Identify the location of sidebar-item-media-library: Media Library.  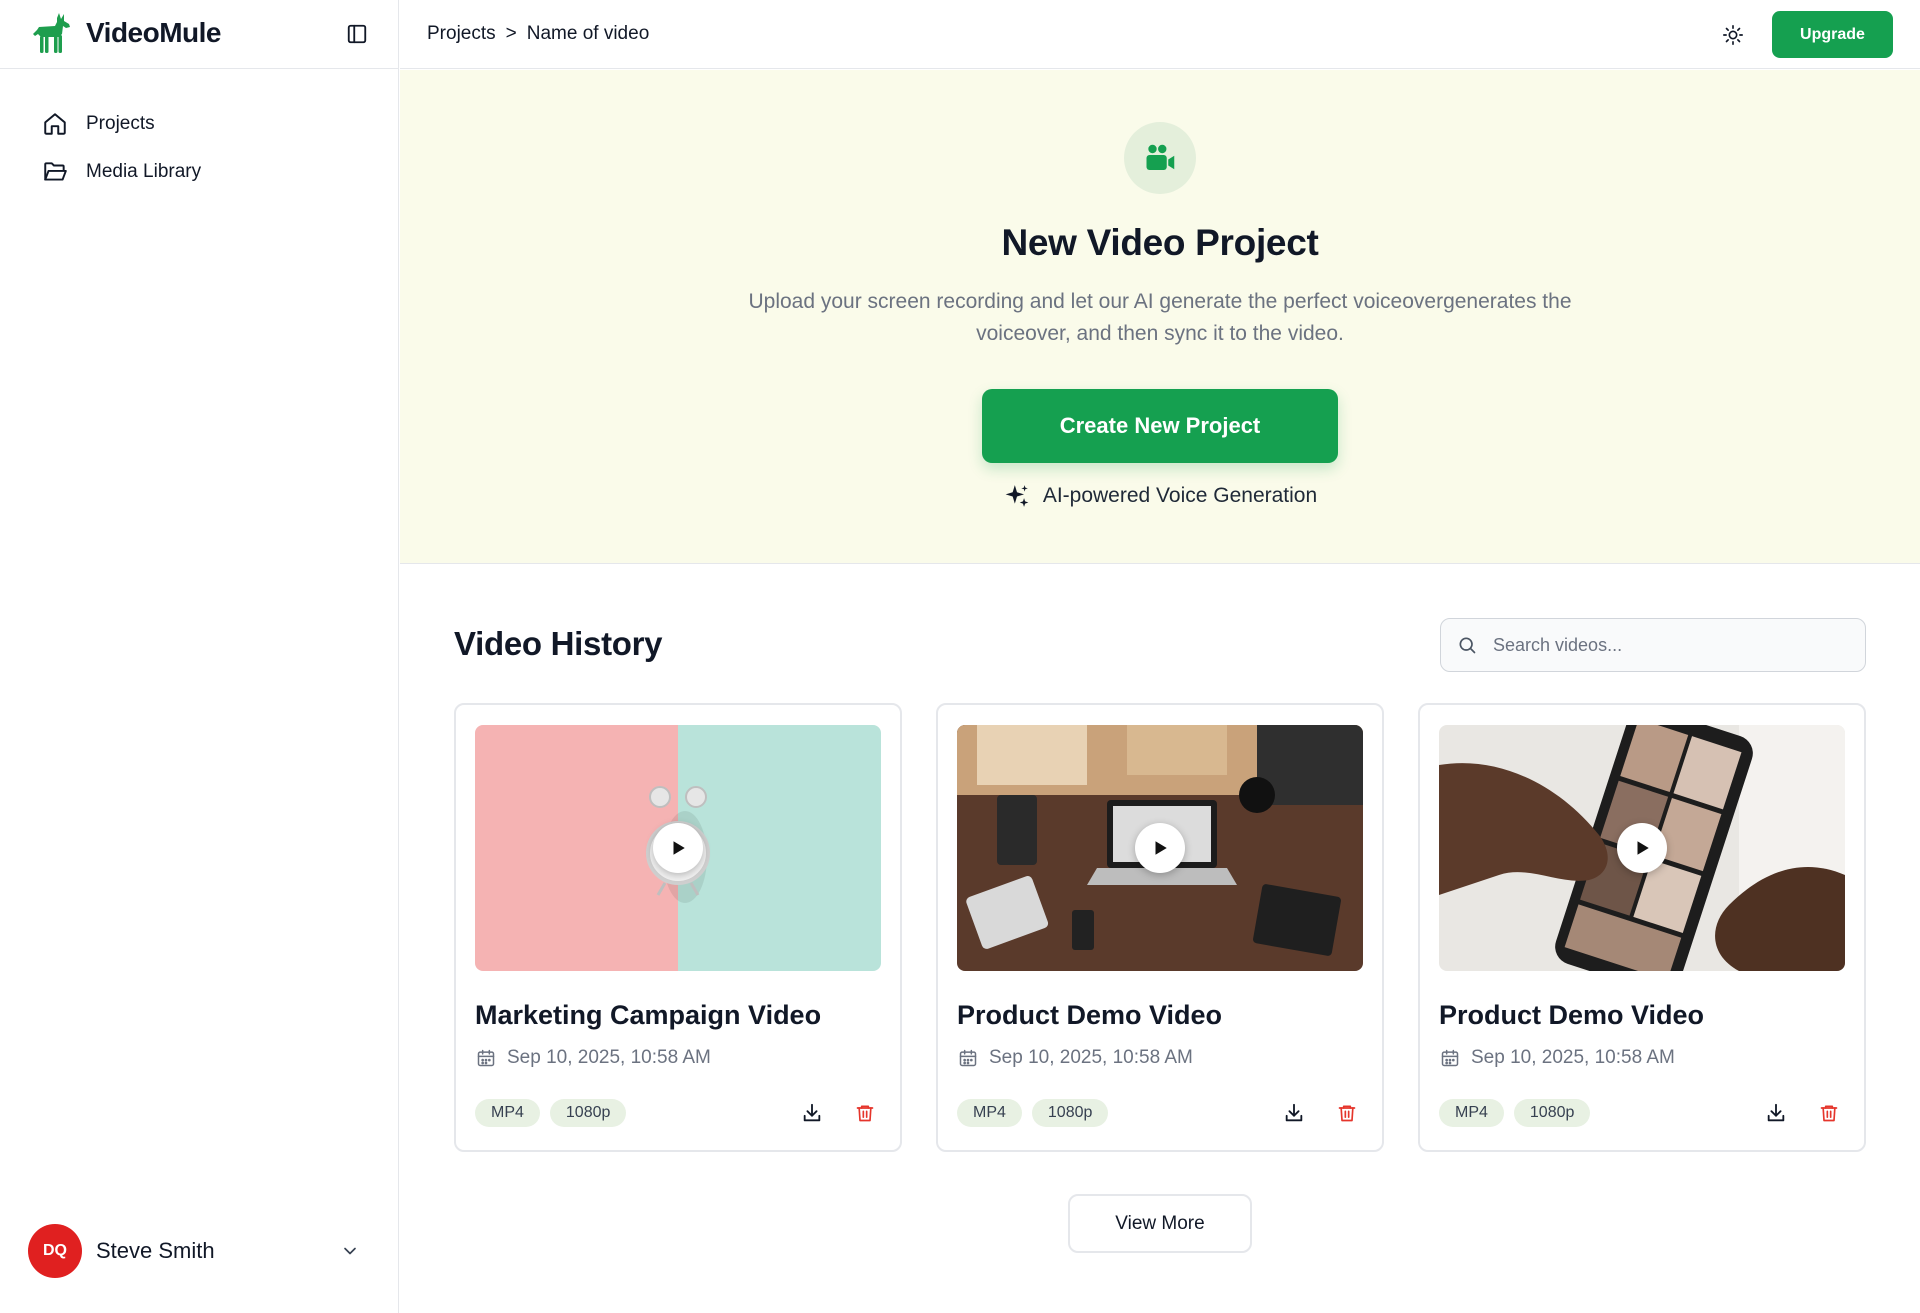
(198, 172).